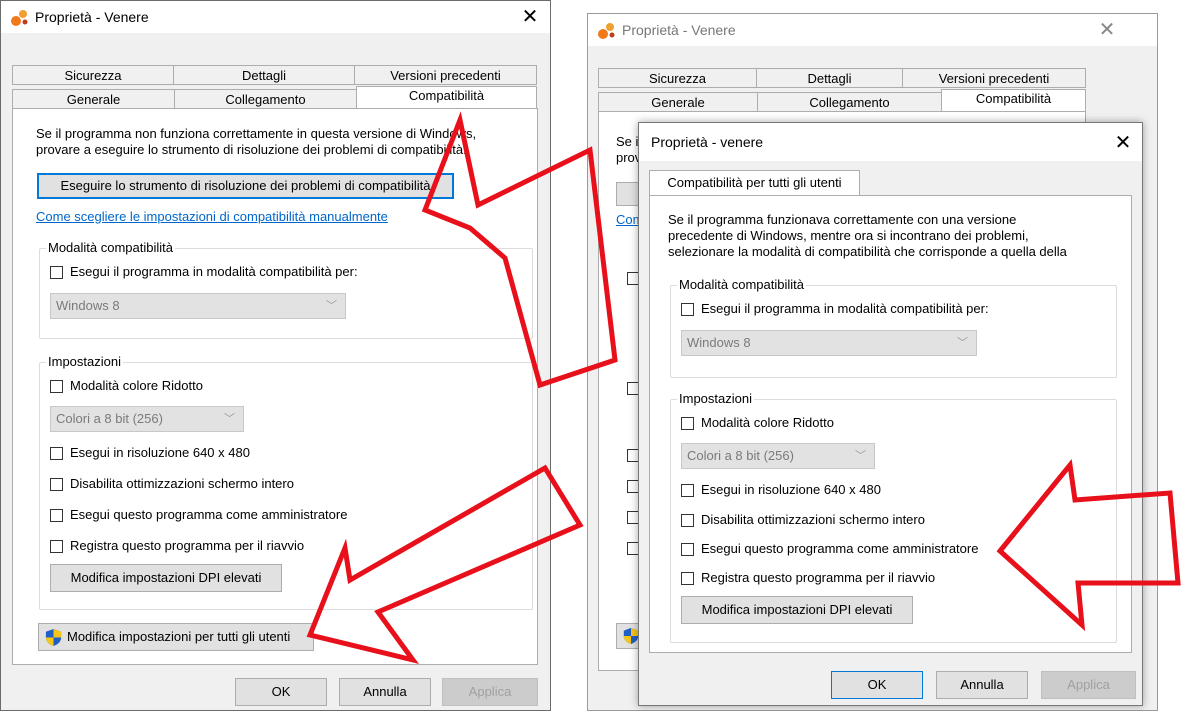  Describe the element at coordinates (111, 247) in the screenshot. I see `left-compat-group-title: Modalità compatibilità` at that location.